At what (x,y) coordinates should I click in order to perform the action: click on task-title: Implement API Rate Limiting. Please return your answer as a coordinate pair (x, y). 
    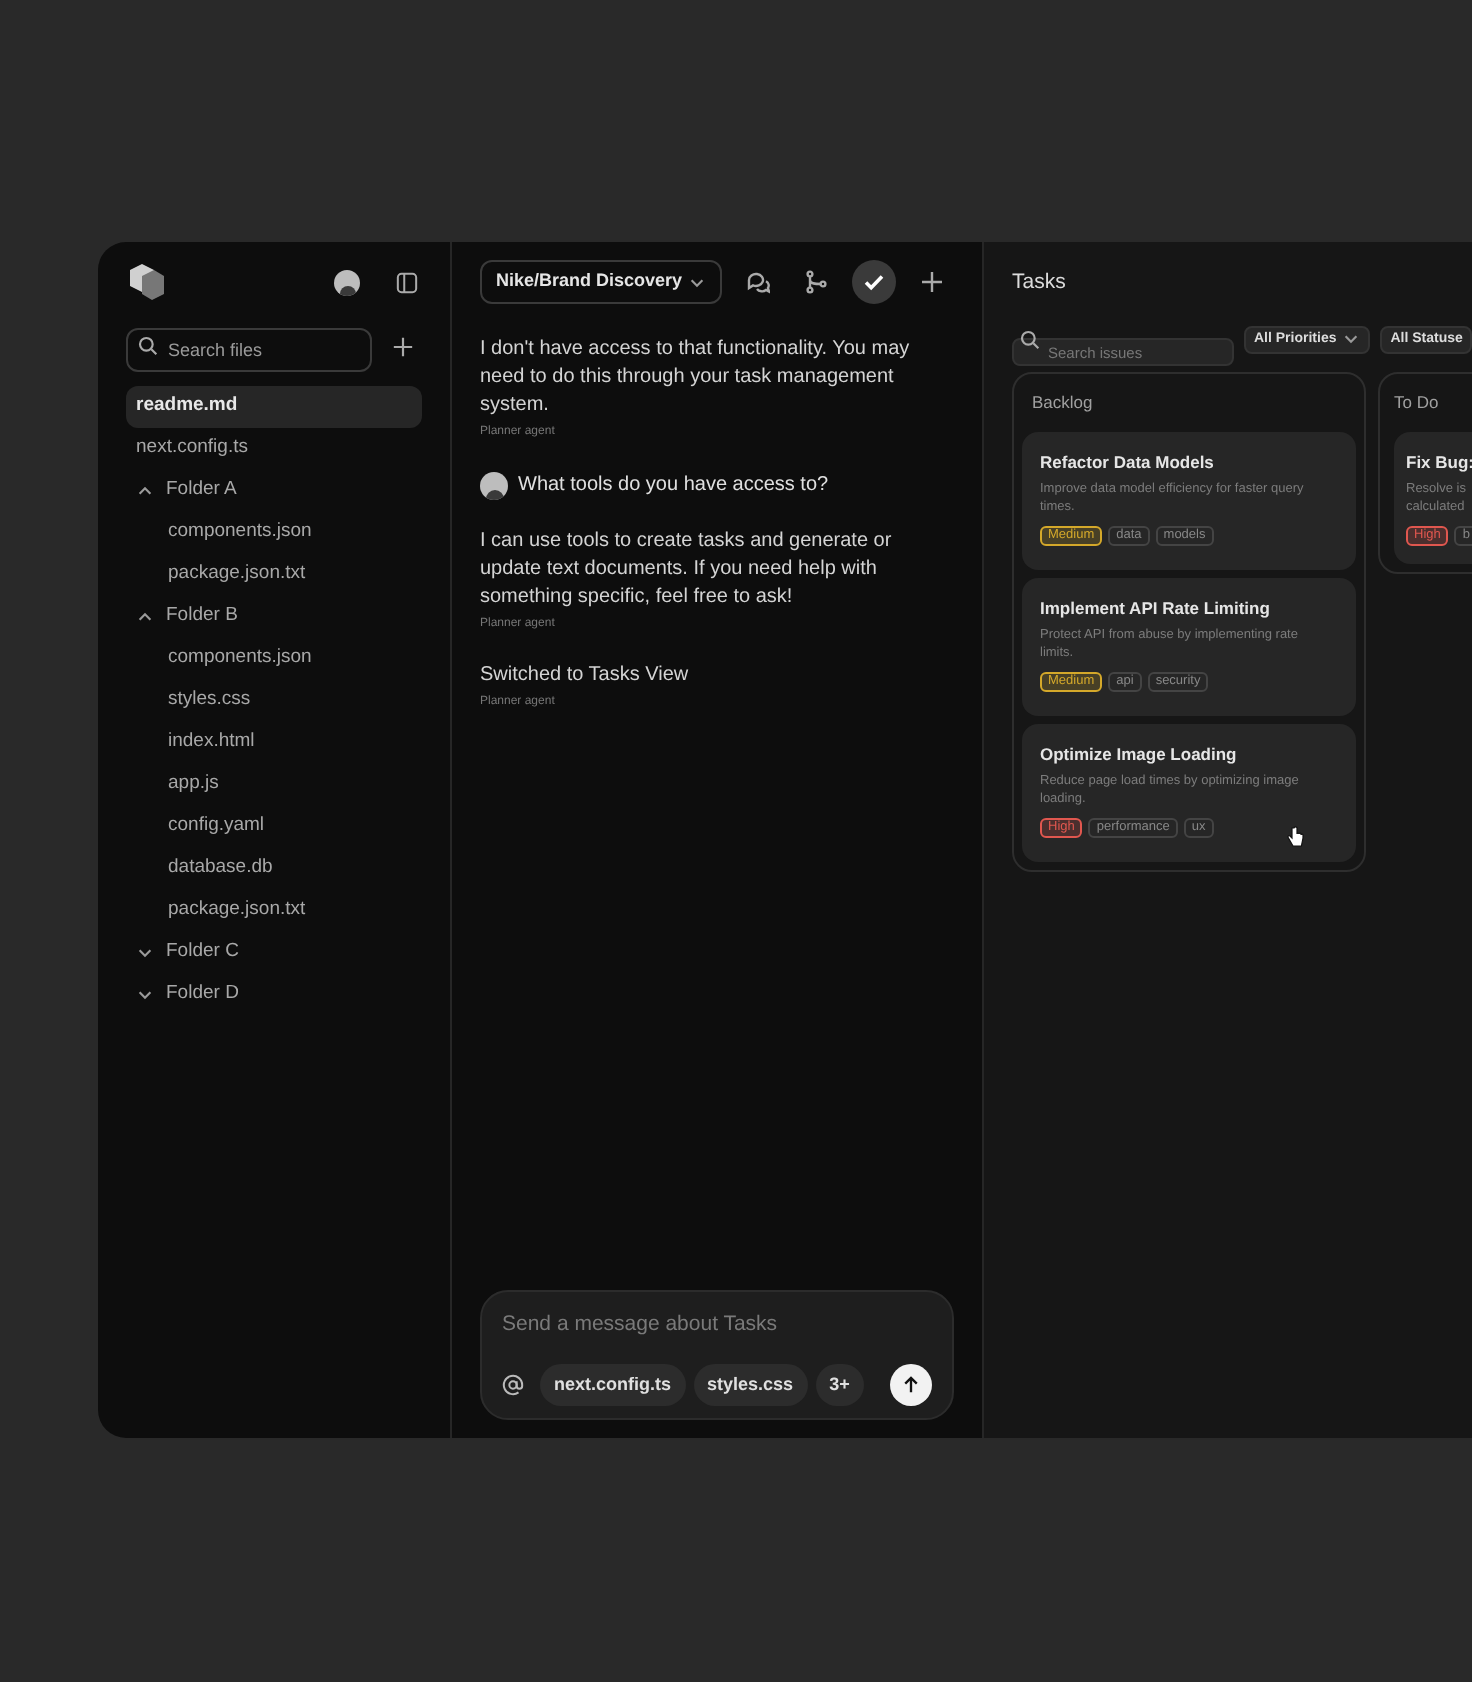
    Looking at the image, I should click on (1156, 608).